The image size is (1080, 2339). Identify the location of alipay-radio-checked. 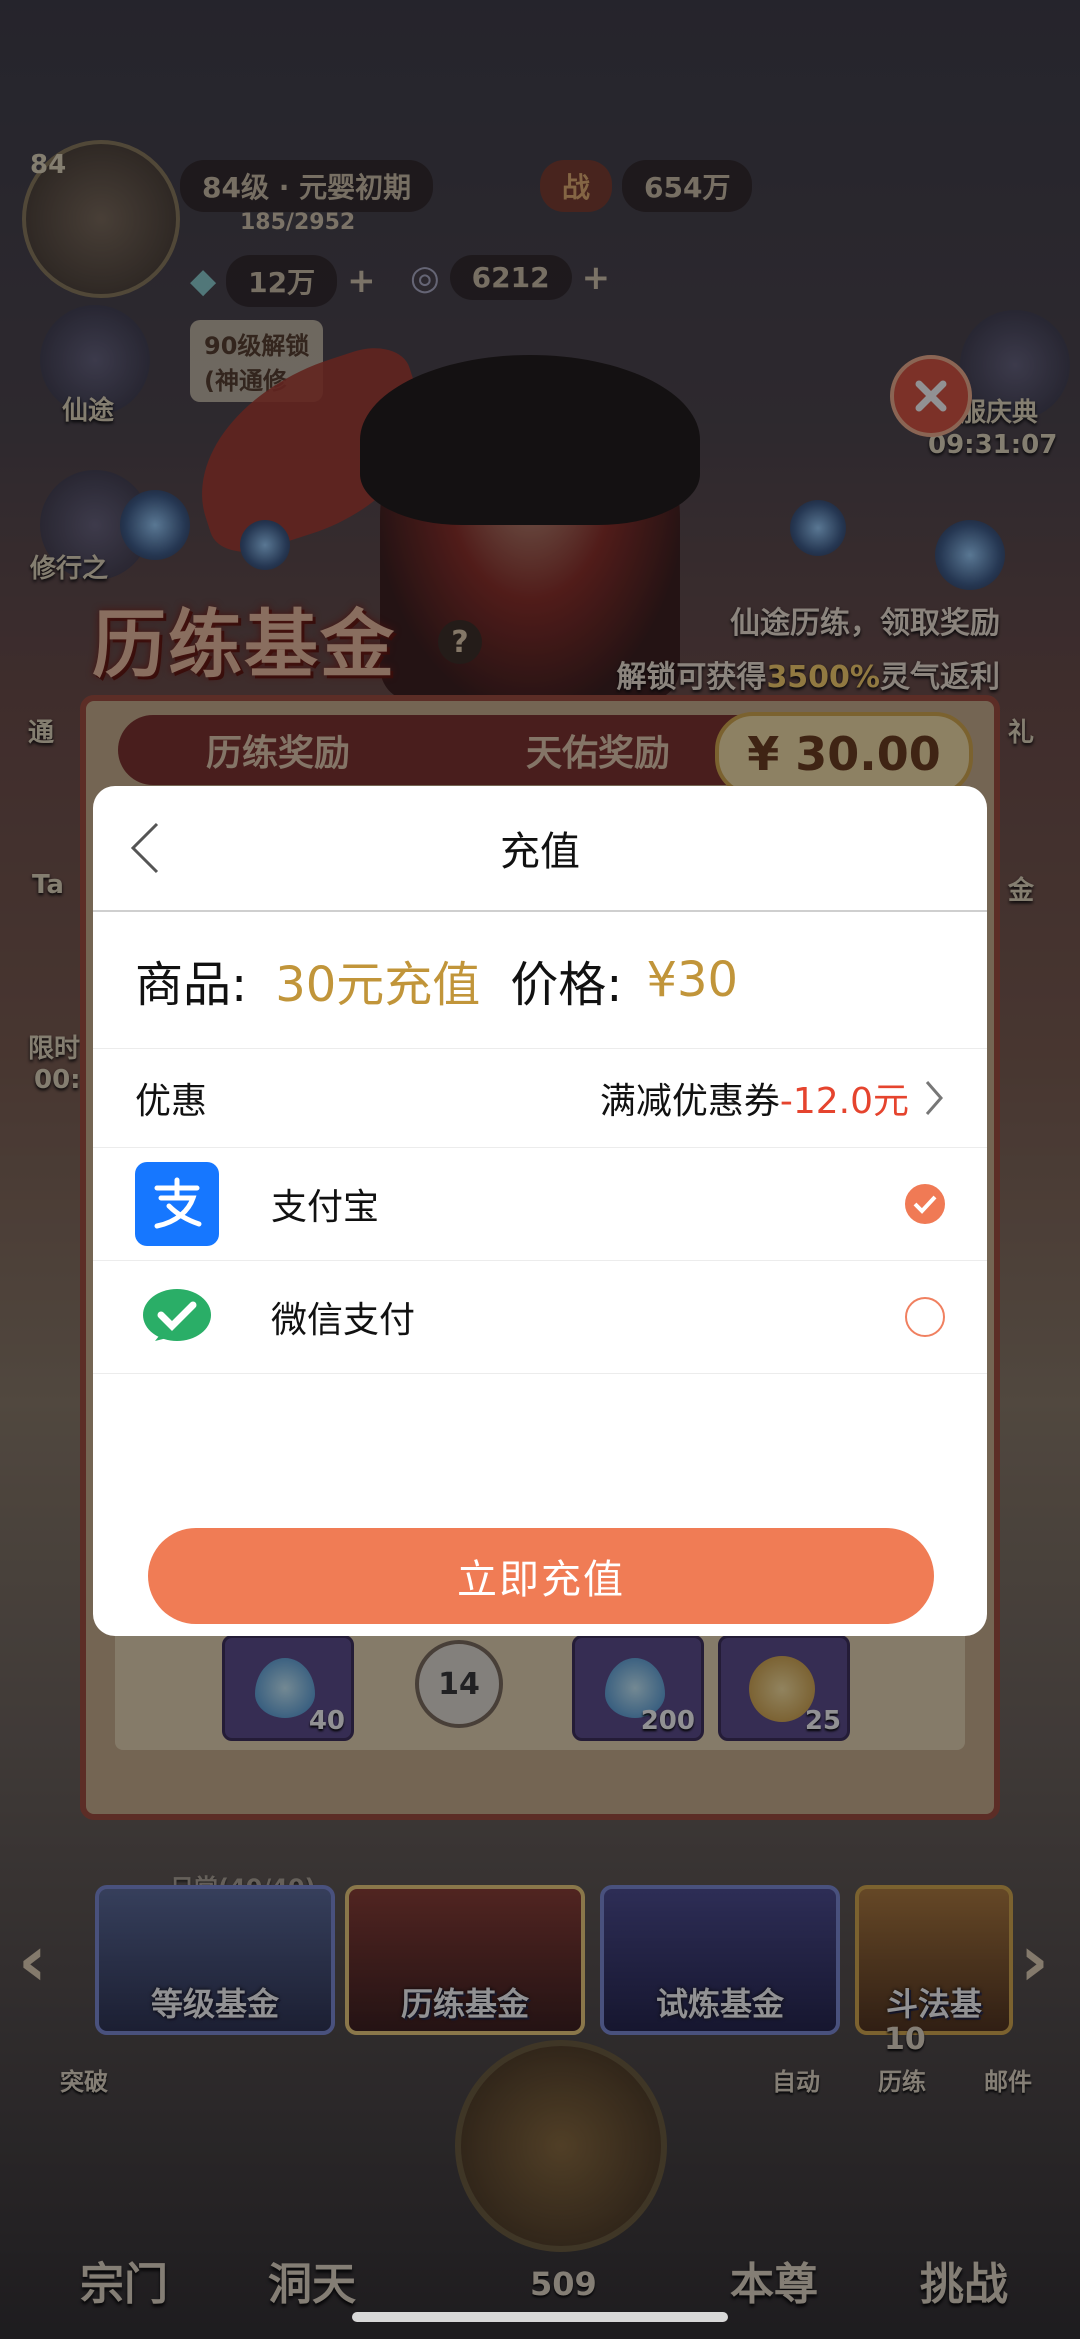
(925, 1204).